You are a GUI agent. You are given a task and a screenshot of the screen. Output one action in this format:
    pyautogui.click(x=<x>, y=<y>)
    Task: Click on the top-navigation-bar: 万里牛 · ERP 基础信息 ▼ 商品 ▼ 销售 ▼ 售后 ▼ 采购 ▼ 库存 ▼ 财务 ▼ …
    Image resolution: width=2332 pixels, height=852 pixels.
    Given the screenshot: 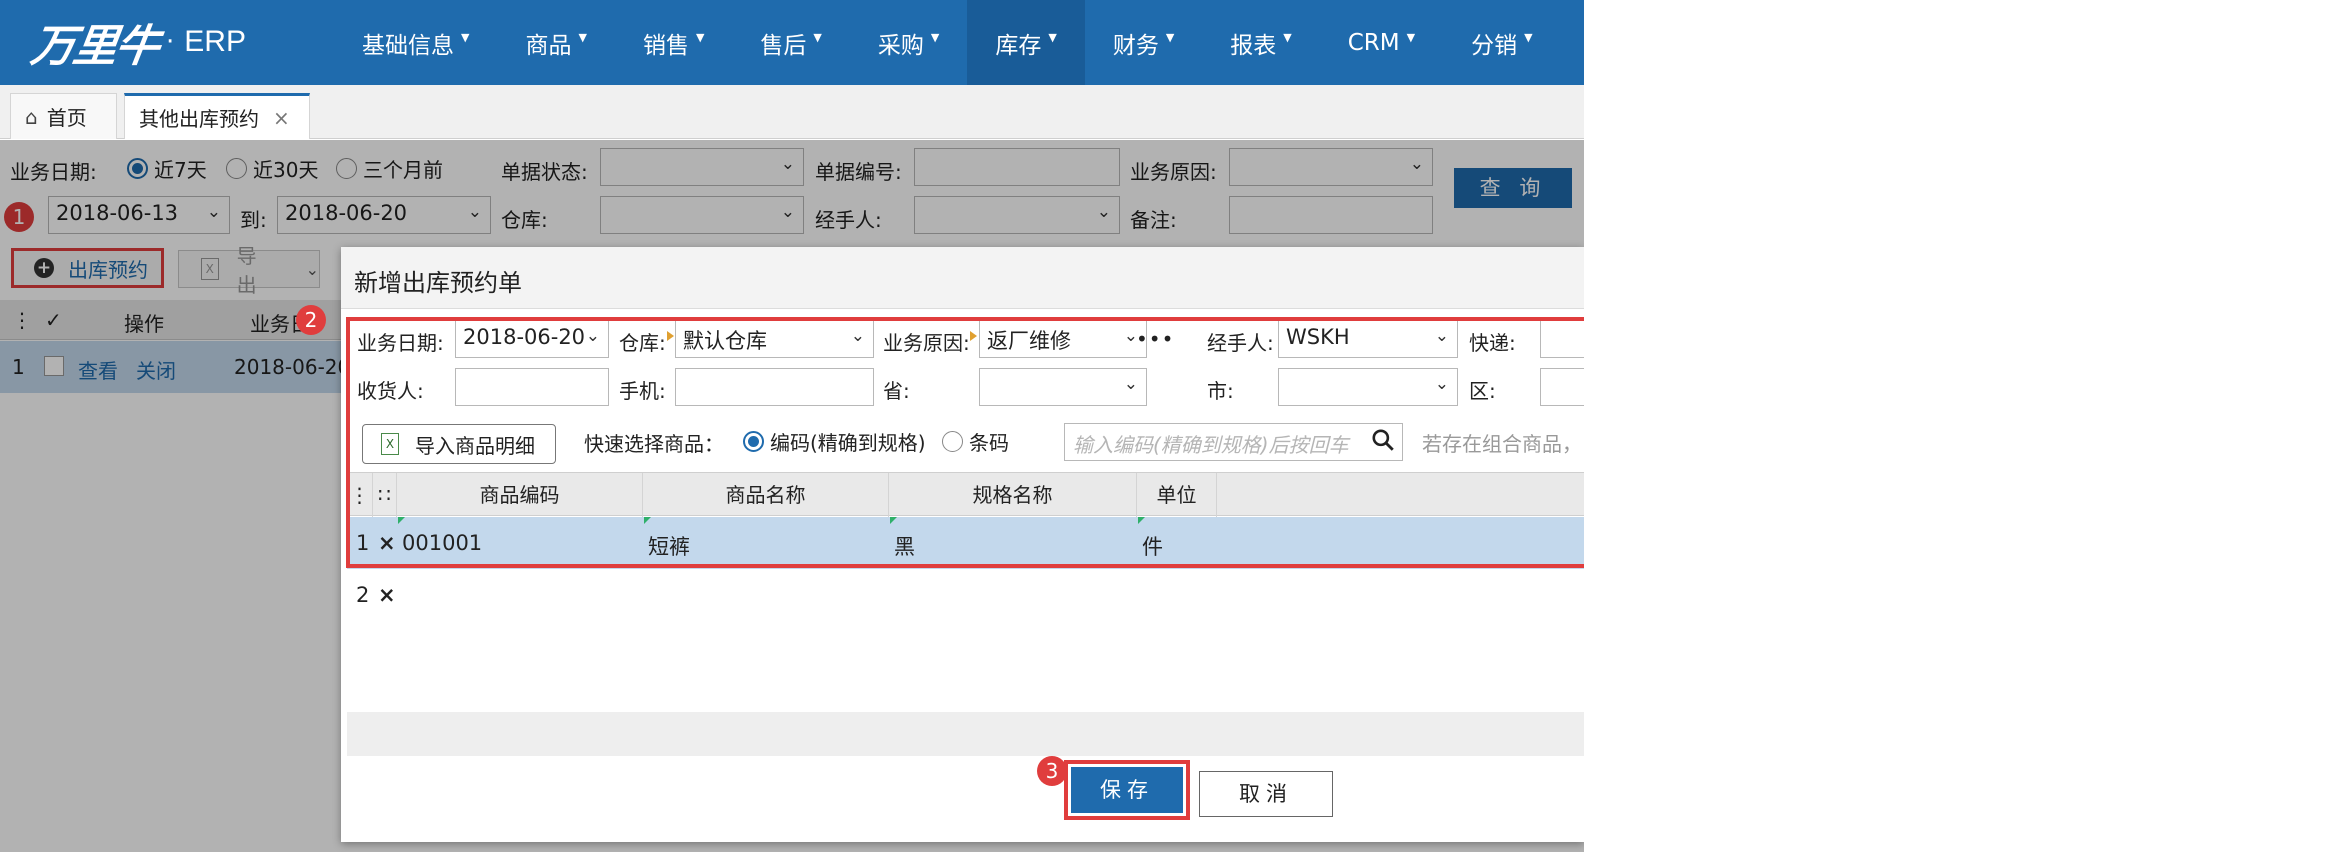 What is the action you would take?
    pyautogui.click(x=792, y=42)
    